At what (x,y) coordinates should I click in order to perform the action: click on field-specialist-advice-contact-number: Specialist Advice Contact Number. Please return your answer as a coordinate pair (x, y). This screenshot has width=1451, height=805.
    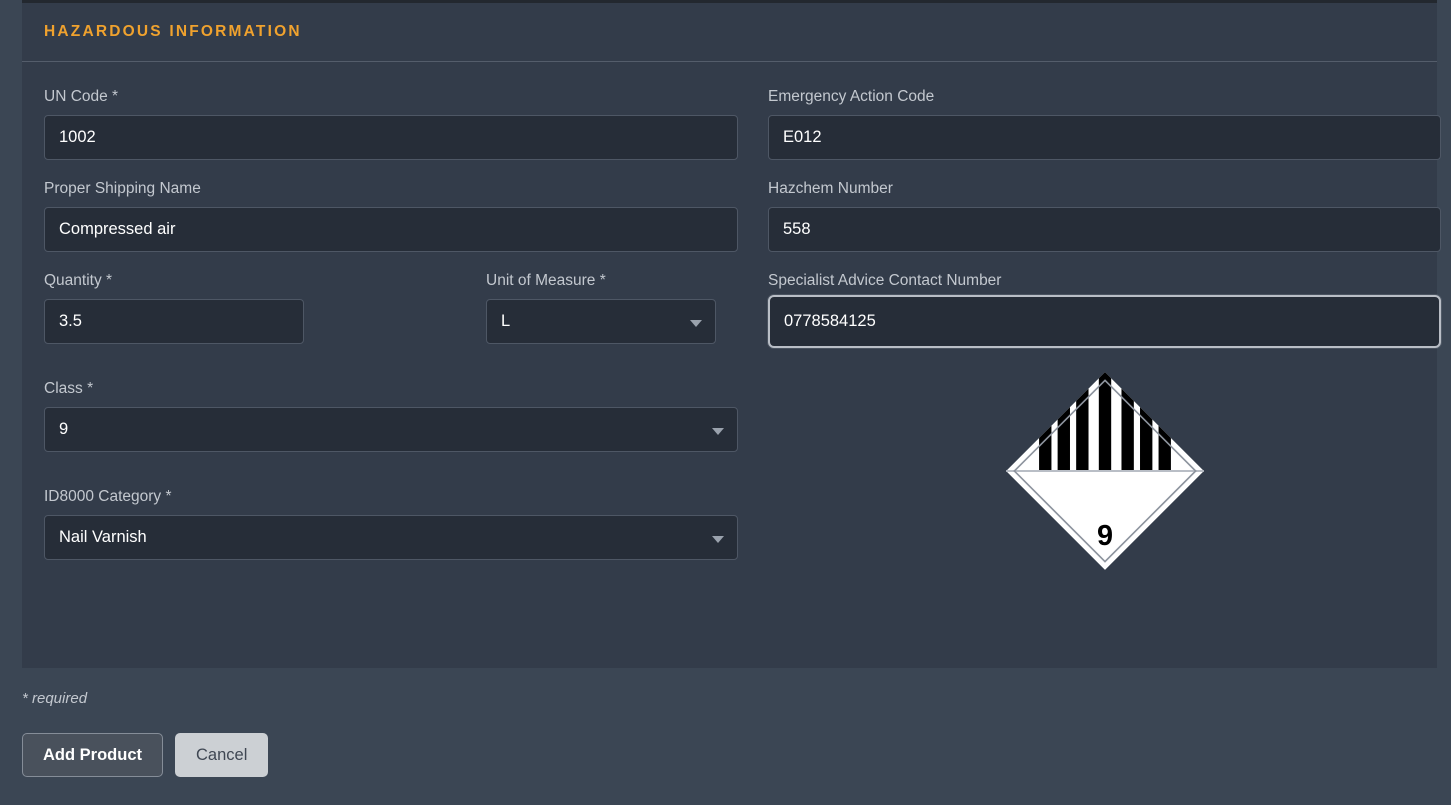
    Looking at the image, I should click on (1104, 310).